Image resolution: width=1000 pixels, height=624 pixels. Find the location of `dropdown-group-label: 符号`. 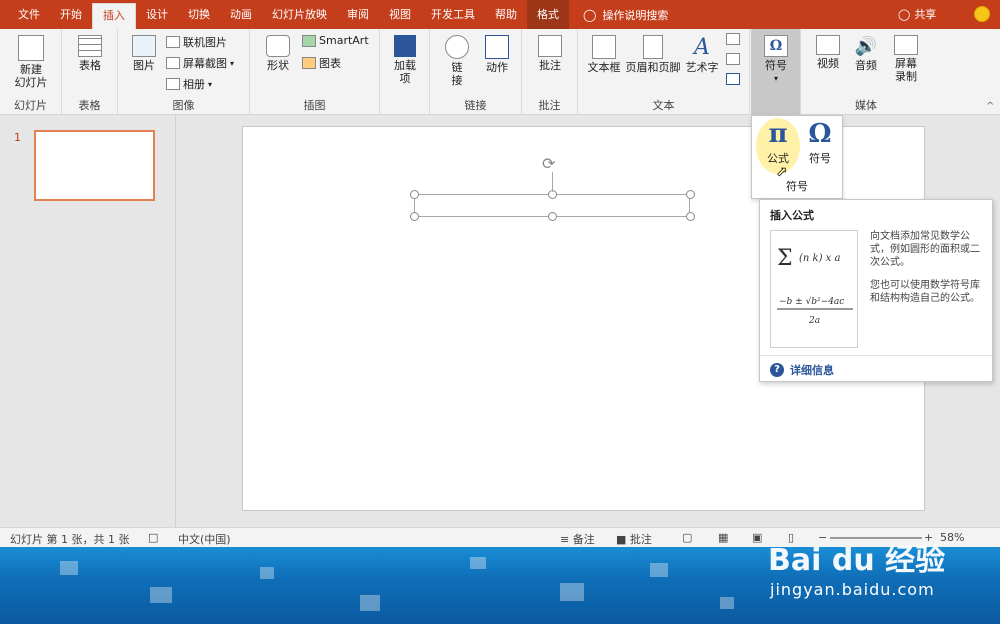

dropdown-group-label: 符号 is located at coordinates (797, 186).